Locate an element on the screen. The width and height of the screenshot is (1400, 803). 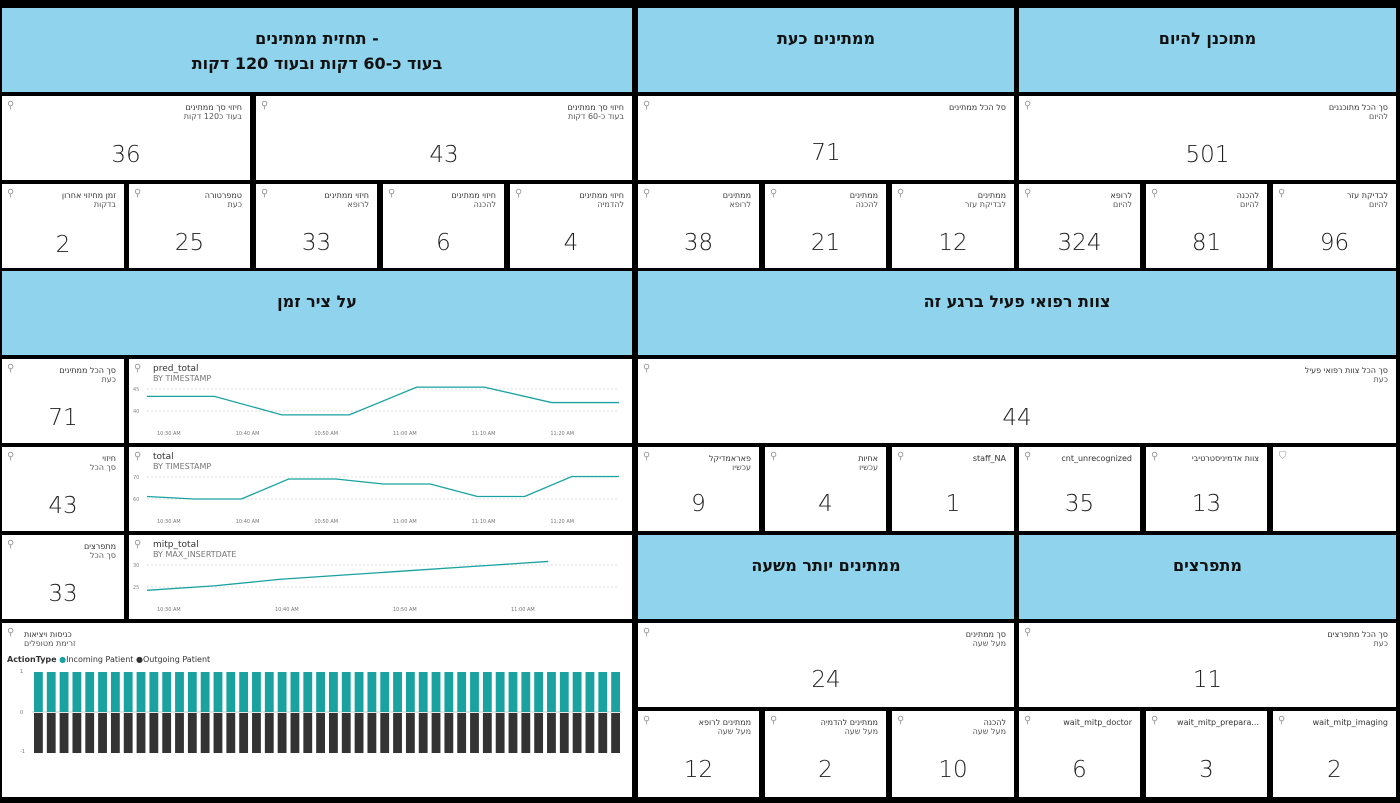
kpi-tile-staff-total: ⚲ סך הכל צוות רפואי פעיל כעת 44 is located at coordinates (1017, 401).